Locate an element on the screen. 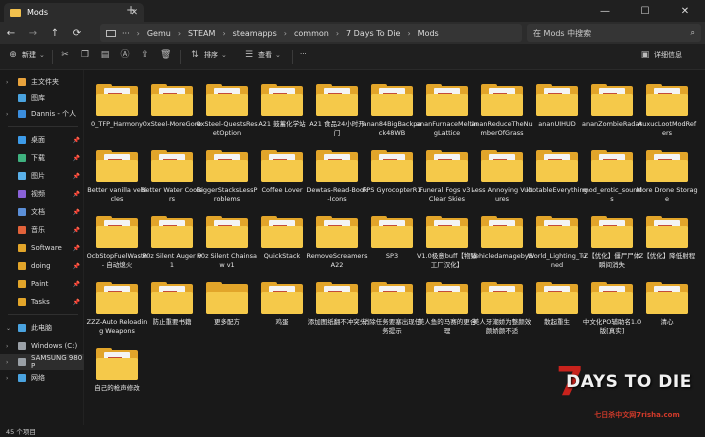  details-button: ▣ 详细信息 is located at coordinates (661, 55).